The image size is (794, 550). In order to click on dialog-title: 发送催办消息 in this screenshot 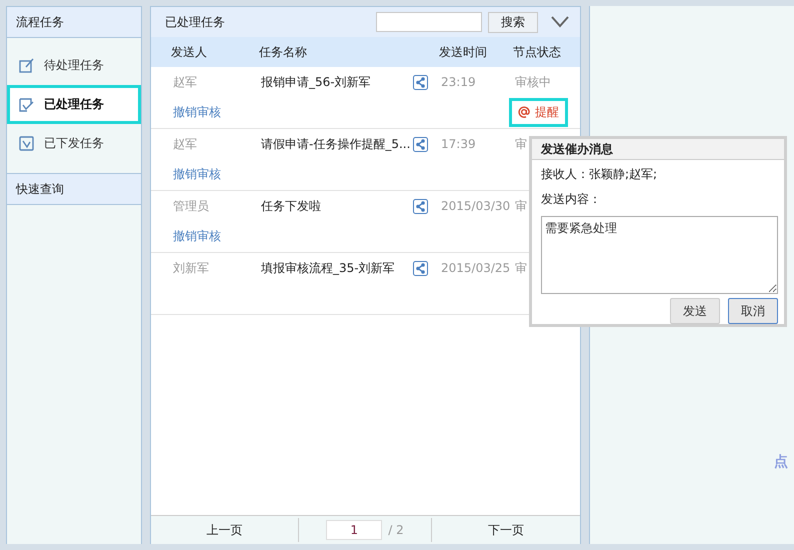, I will do `click(658, 149)`.